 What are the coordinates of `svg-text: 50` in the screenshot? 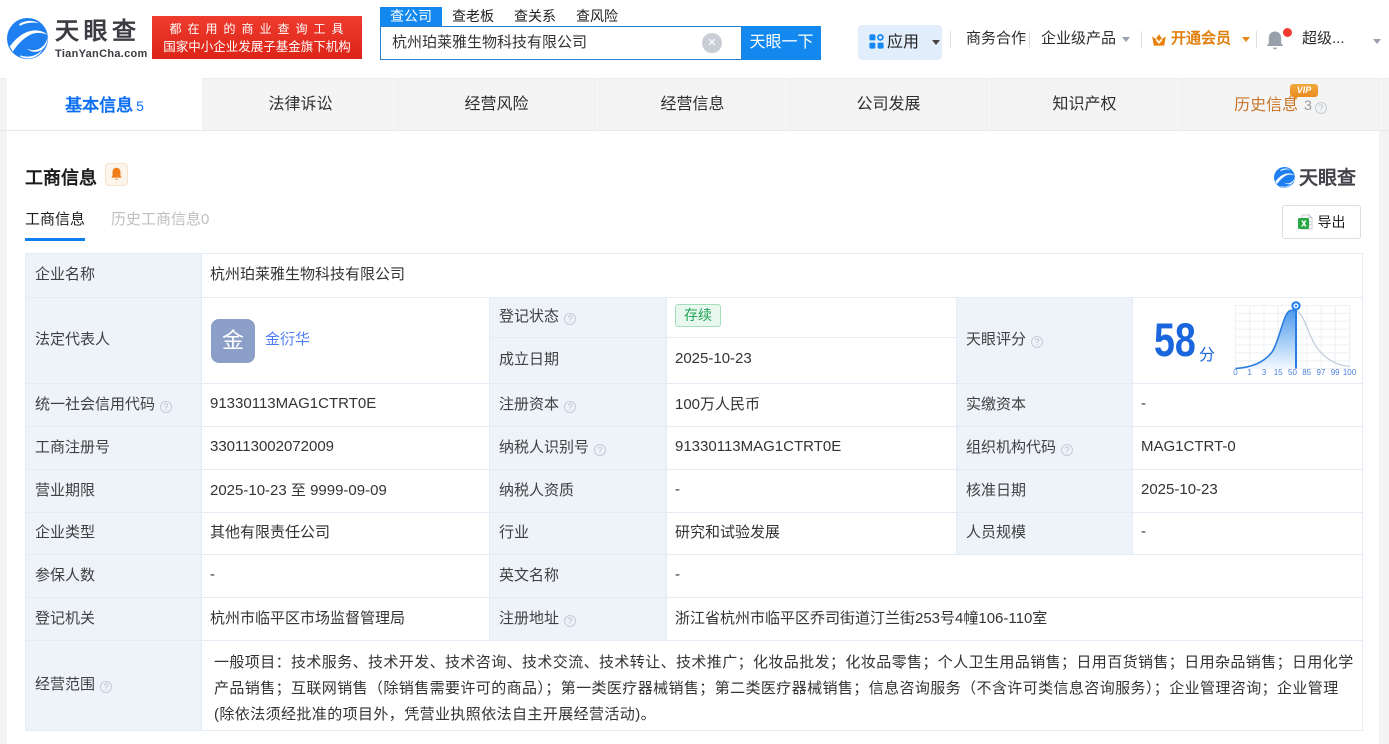 It's located at (1292, 372).